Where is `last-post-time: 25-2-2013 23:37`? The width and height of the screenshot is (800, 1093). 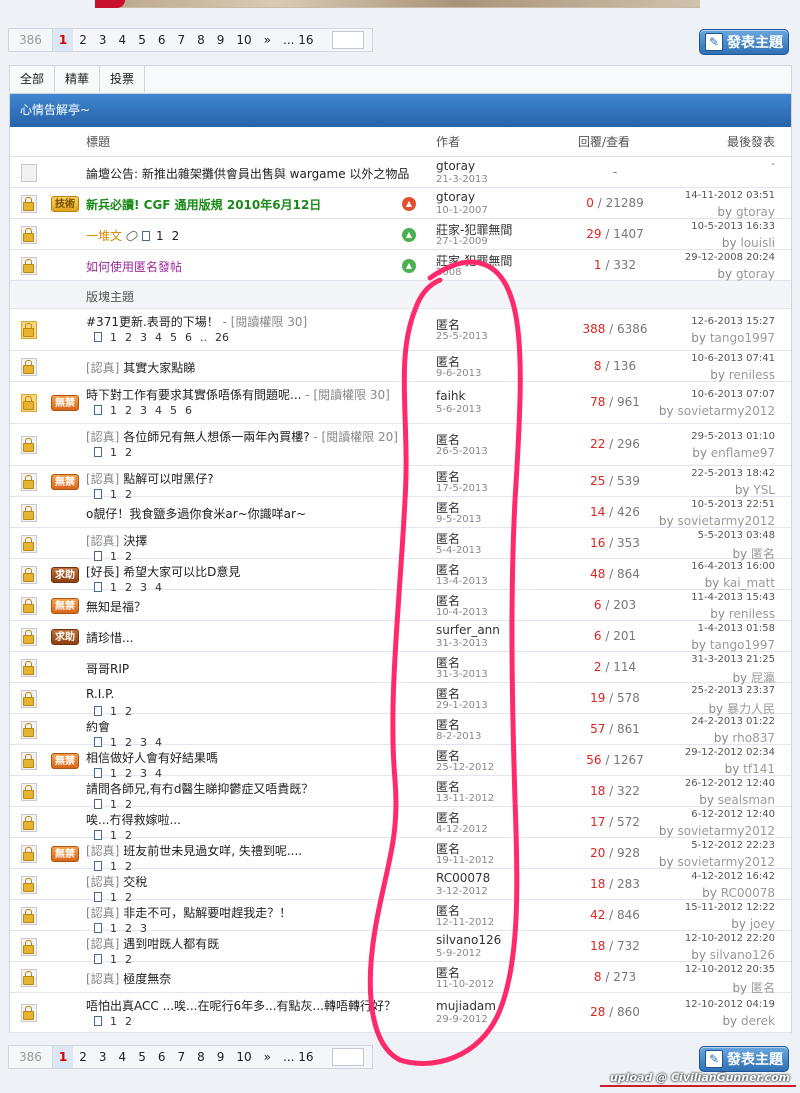 last-post-time: 25-2-2013 23:37 is located at coordinates (733, 690).